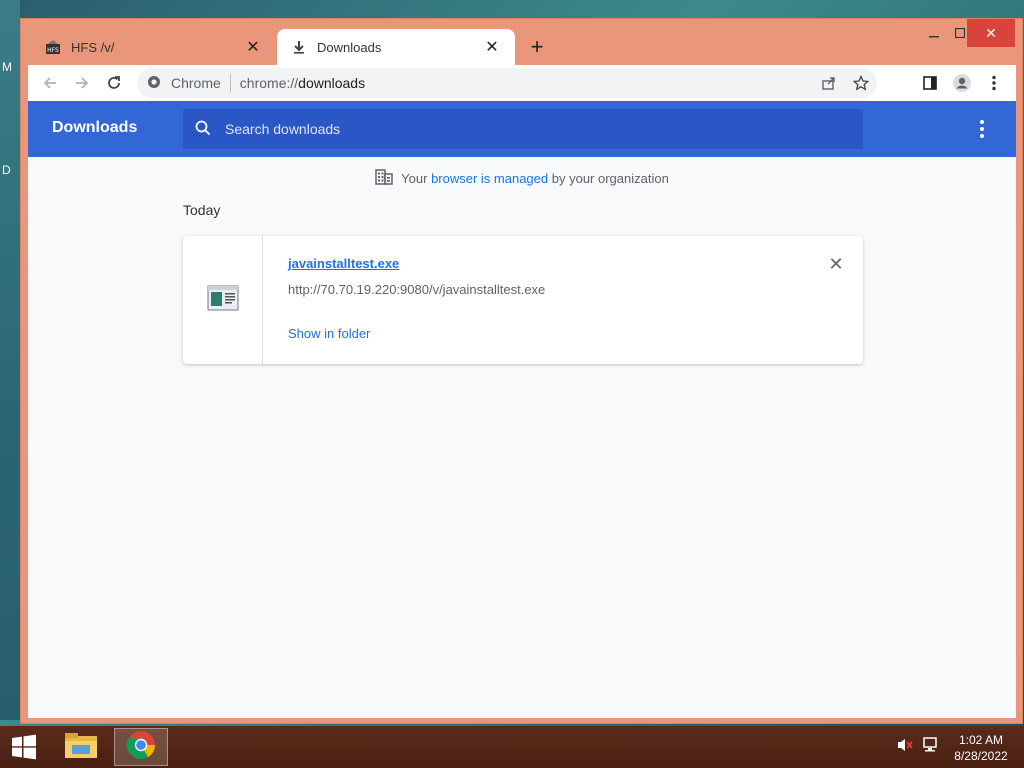  What do you see at coordinates (930, 83) in the screenshot?
I see `side-panel-icon` at bounding box center [930, 83].